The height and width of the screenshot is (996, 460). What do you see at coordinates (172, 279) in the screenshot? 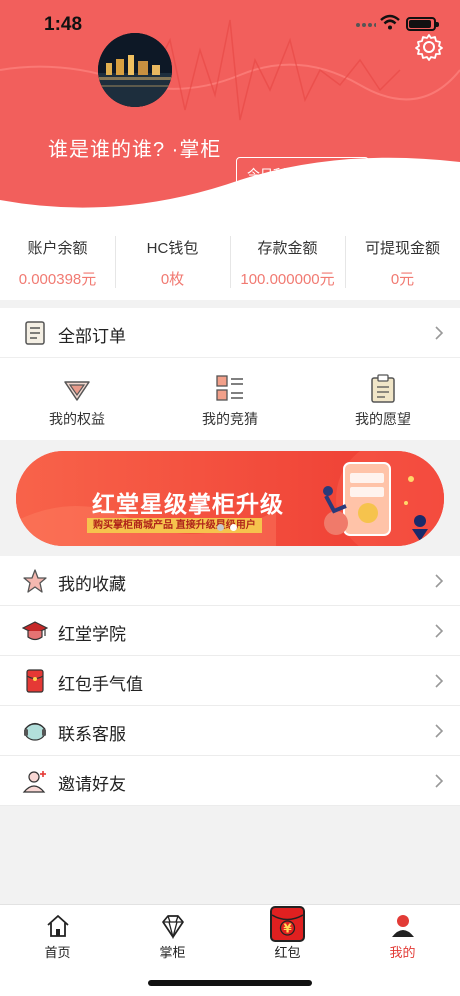
I see `stat-value: 0枚` at bounding box center [172, 279].